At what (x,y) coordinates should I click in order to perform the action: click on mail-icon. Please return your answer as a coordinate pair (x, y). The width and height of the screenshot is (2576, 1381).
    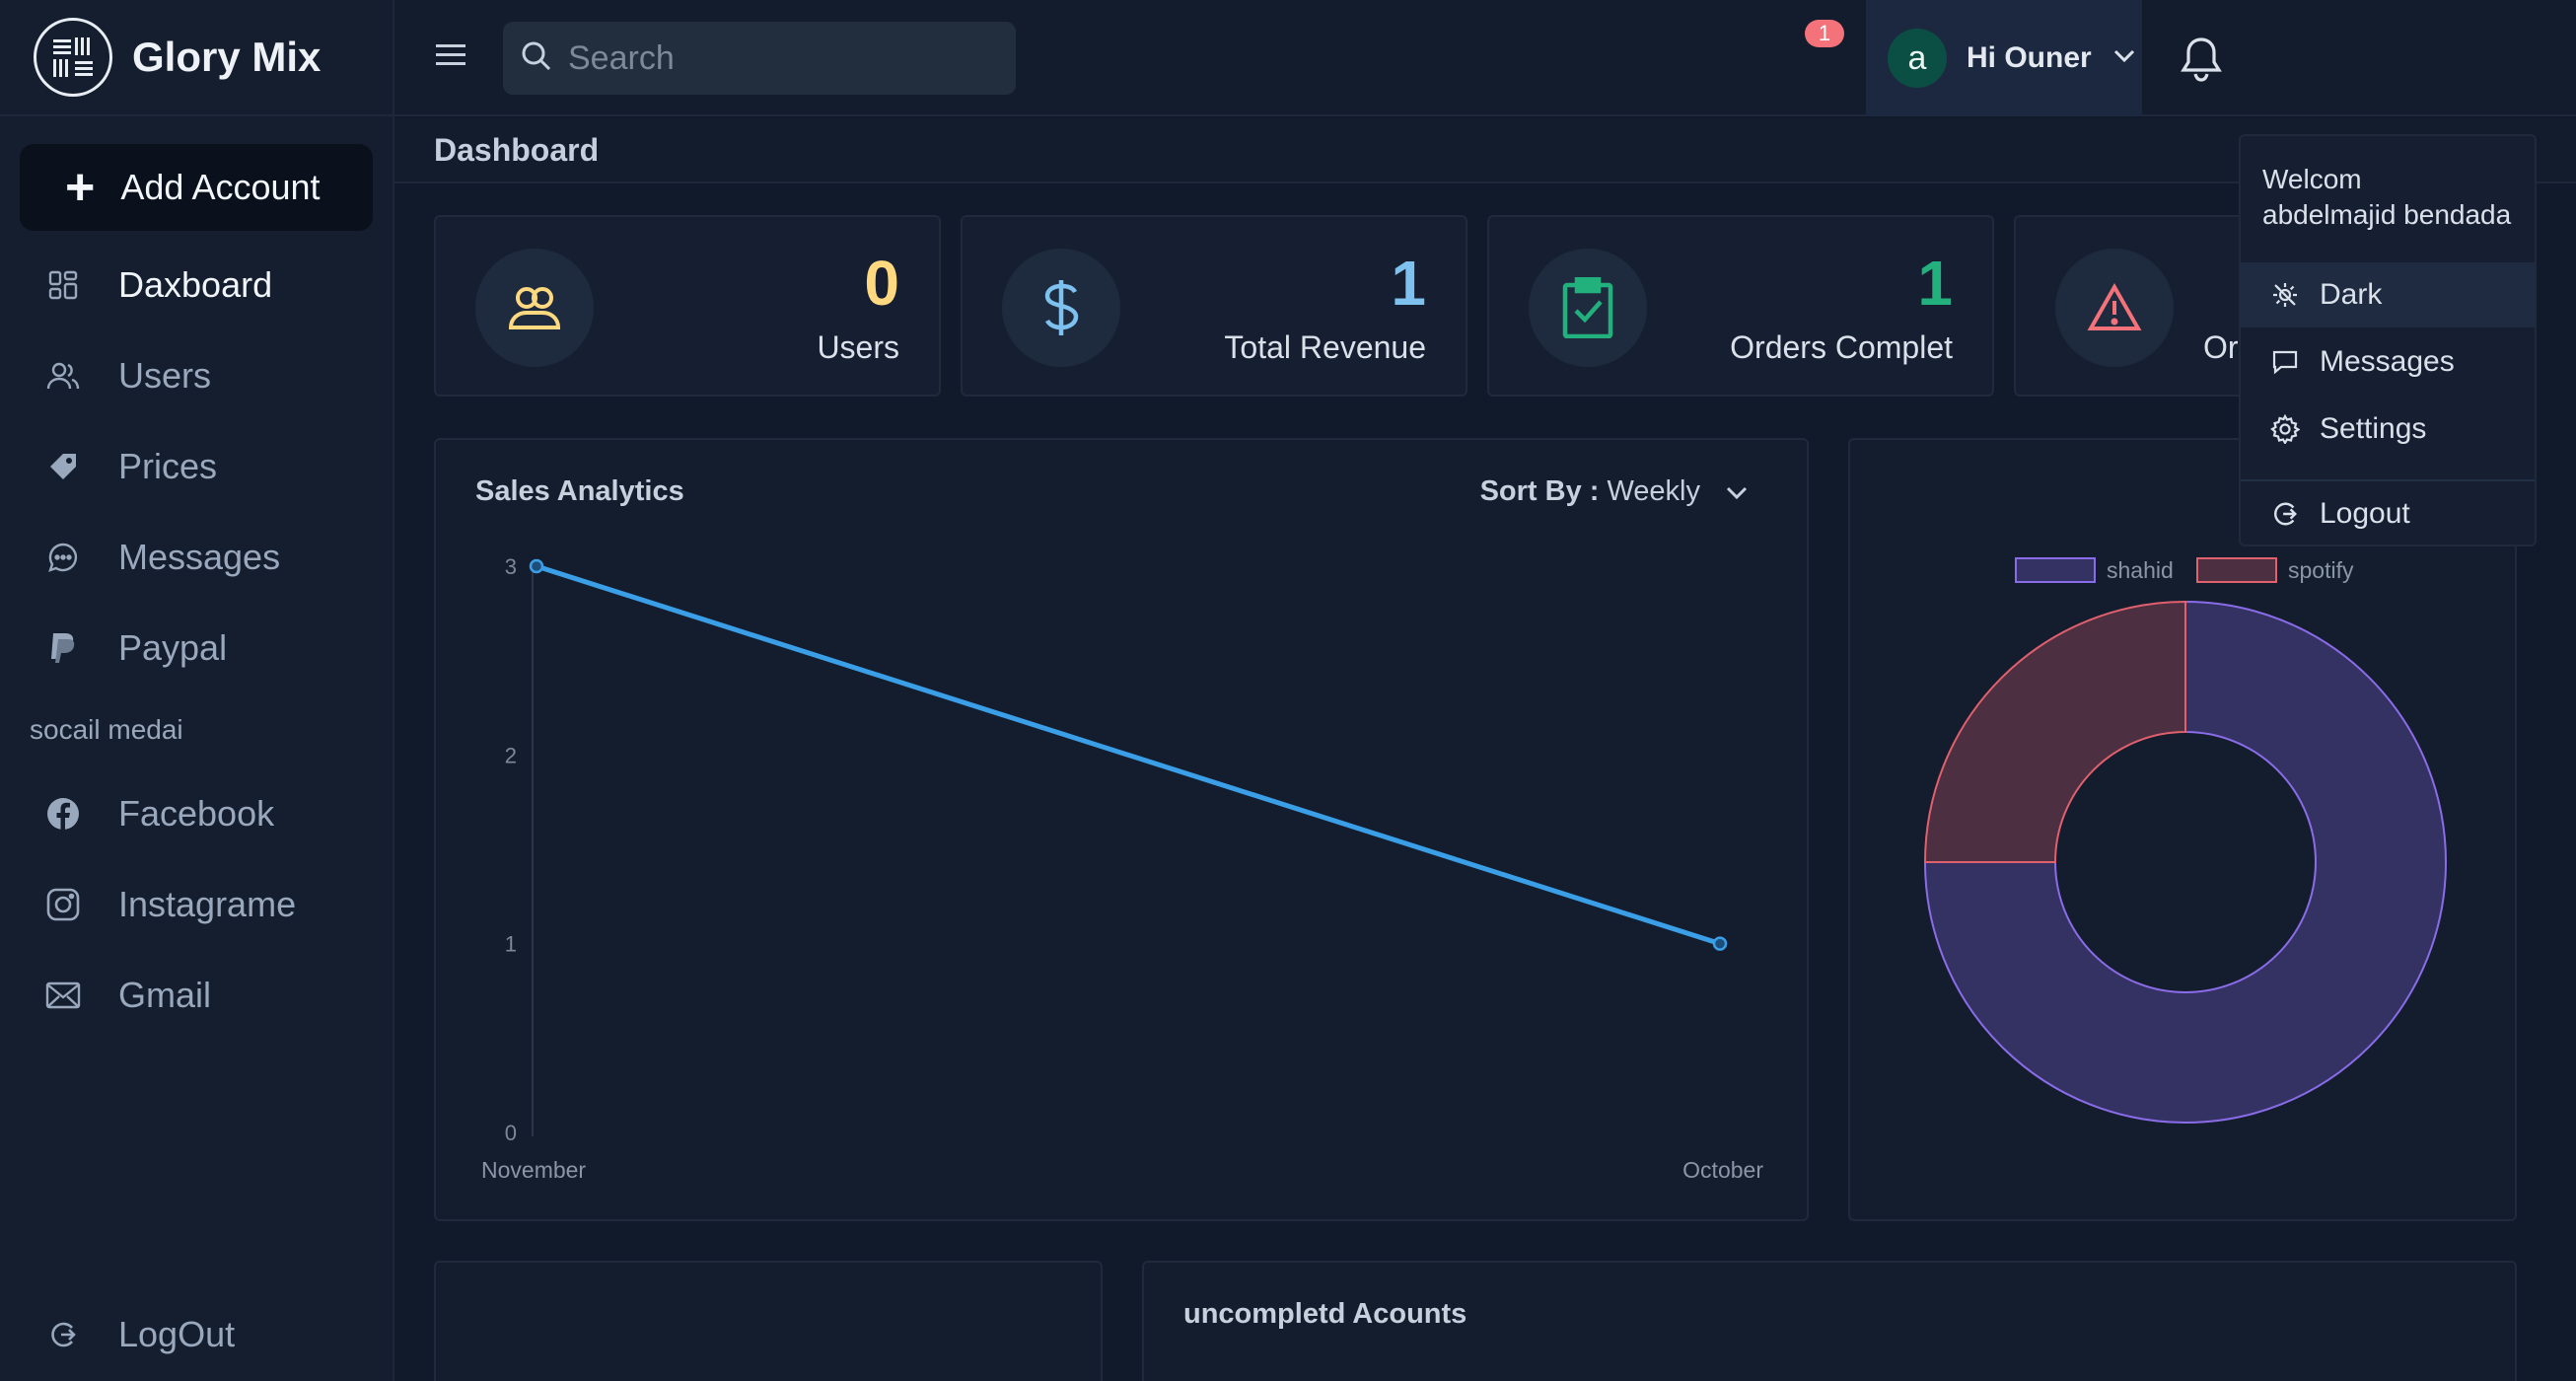
    Looking at the image, I should click on (63, 995).